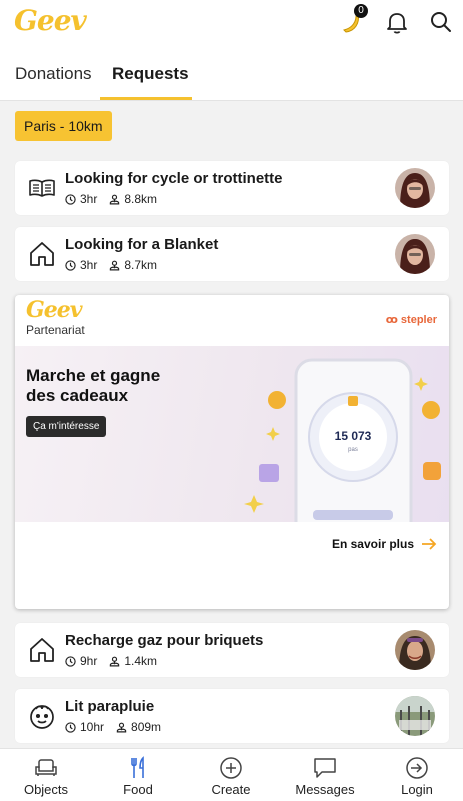 The image size is (463, 801). Describe the element at coordinates (231, 22) in the screenshot. I see `top-bar: Geev 0` at that location.